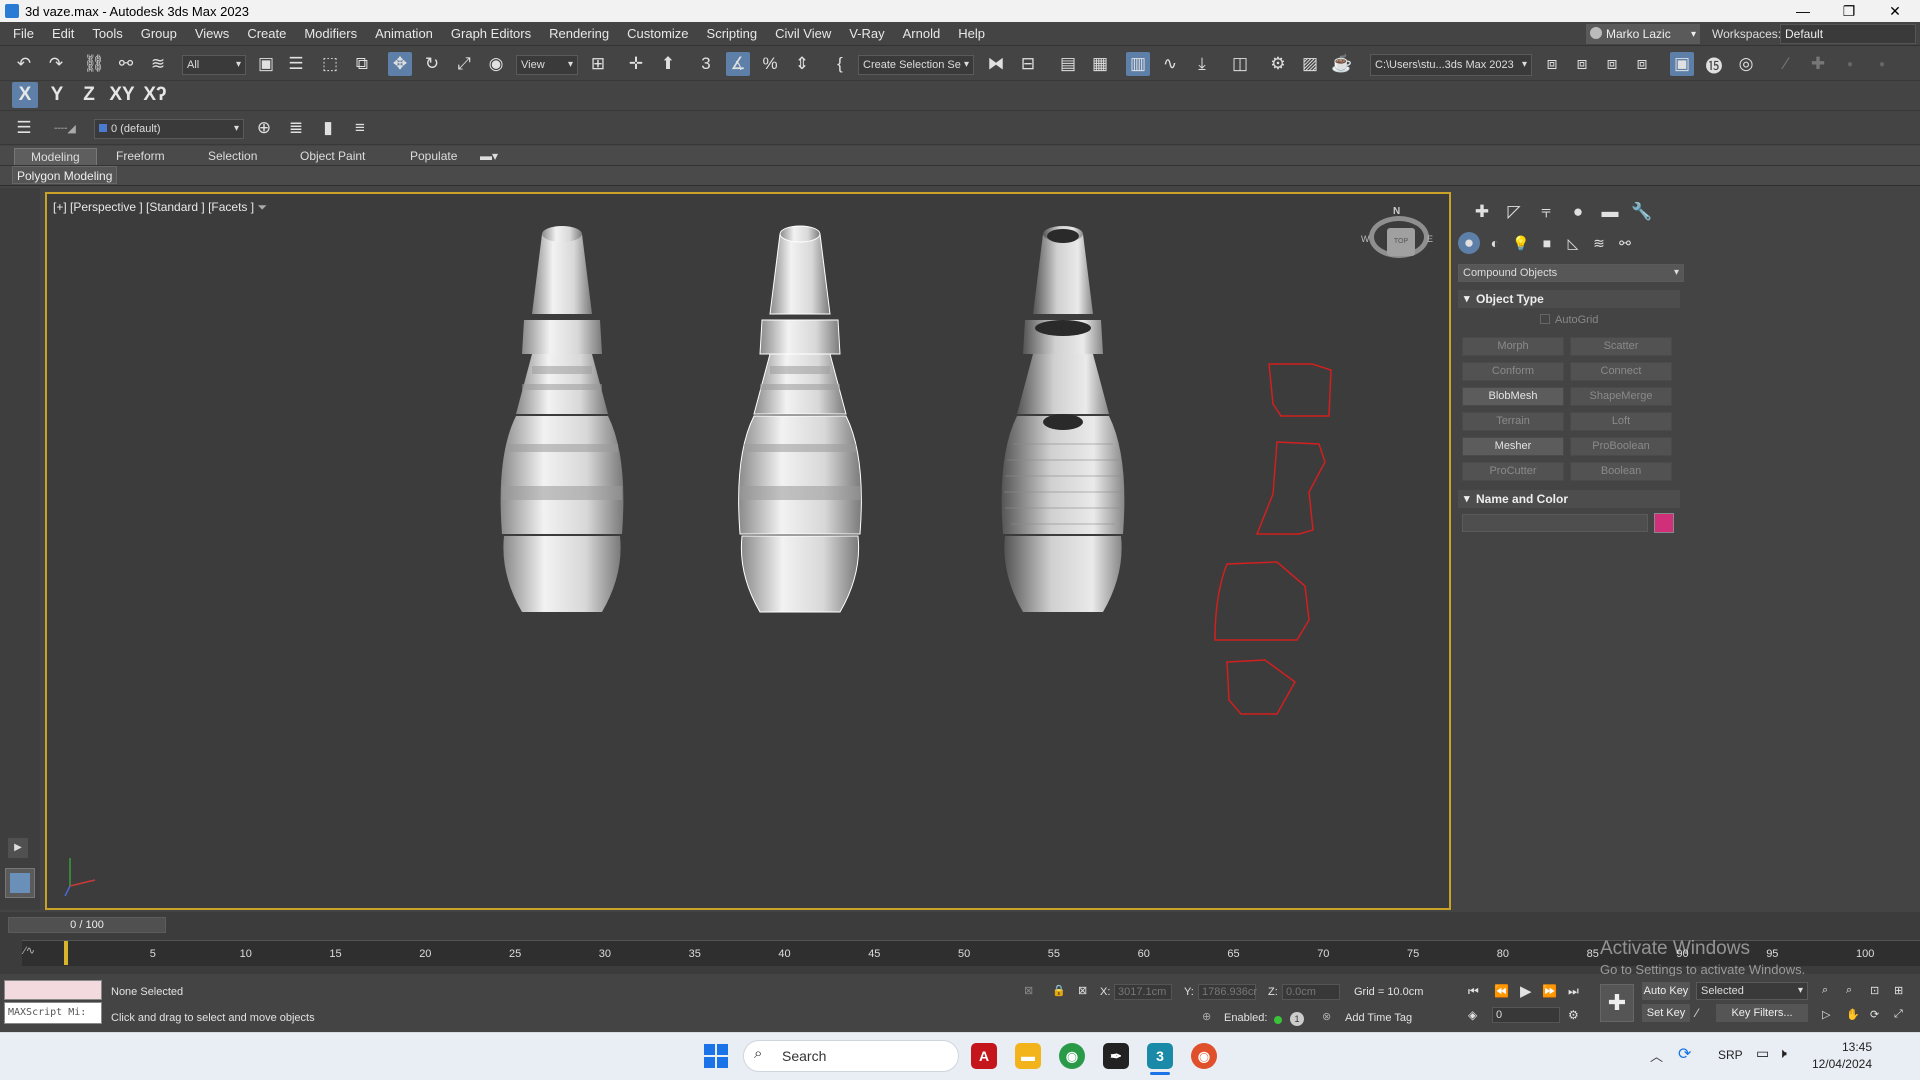 The height and width of the screenshot is (1080, 1920). What do you see at coordinates (491, 33) in the screenshot?
I see `menu-graph-editors: Graph Editors` at bounding box center [491, 33].